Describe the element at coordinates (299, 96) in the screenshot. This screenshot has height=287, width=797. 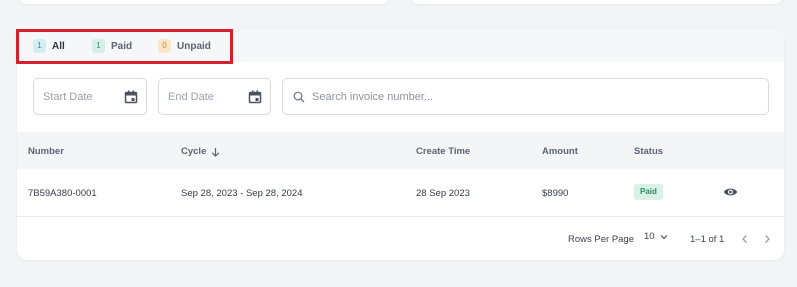
I see `search-icon` at that location.